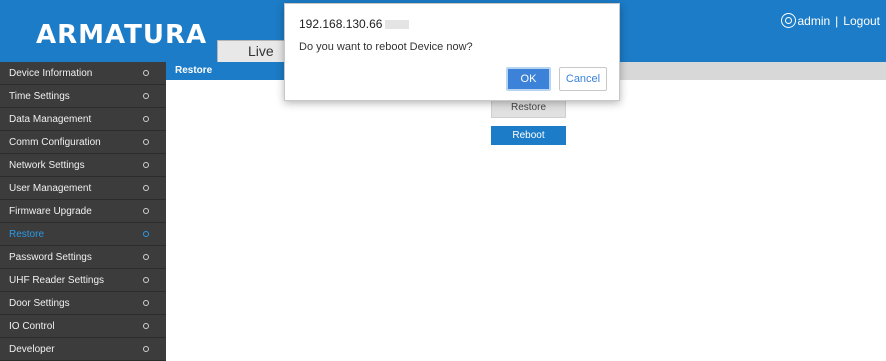  Describe the element at coordinates (397, 25) in the screenshot. I see `redaction-mask` at that location.